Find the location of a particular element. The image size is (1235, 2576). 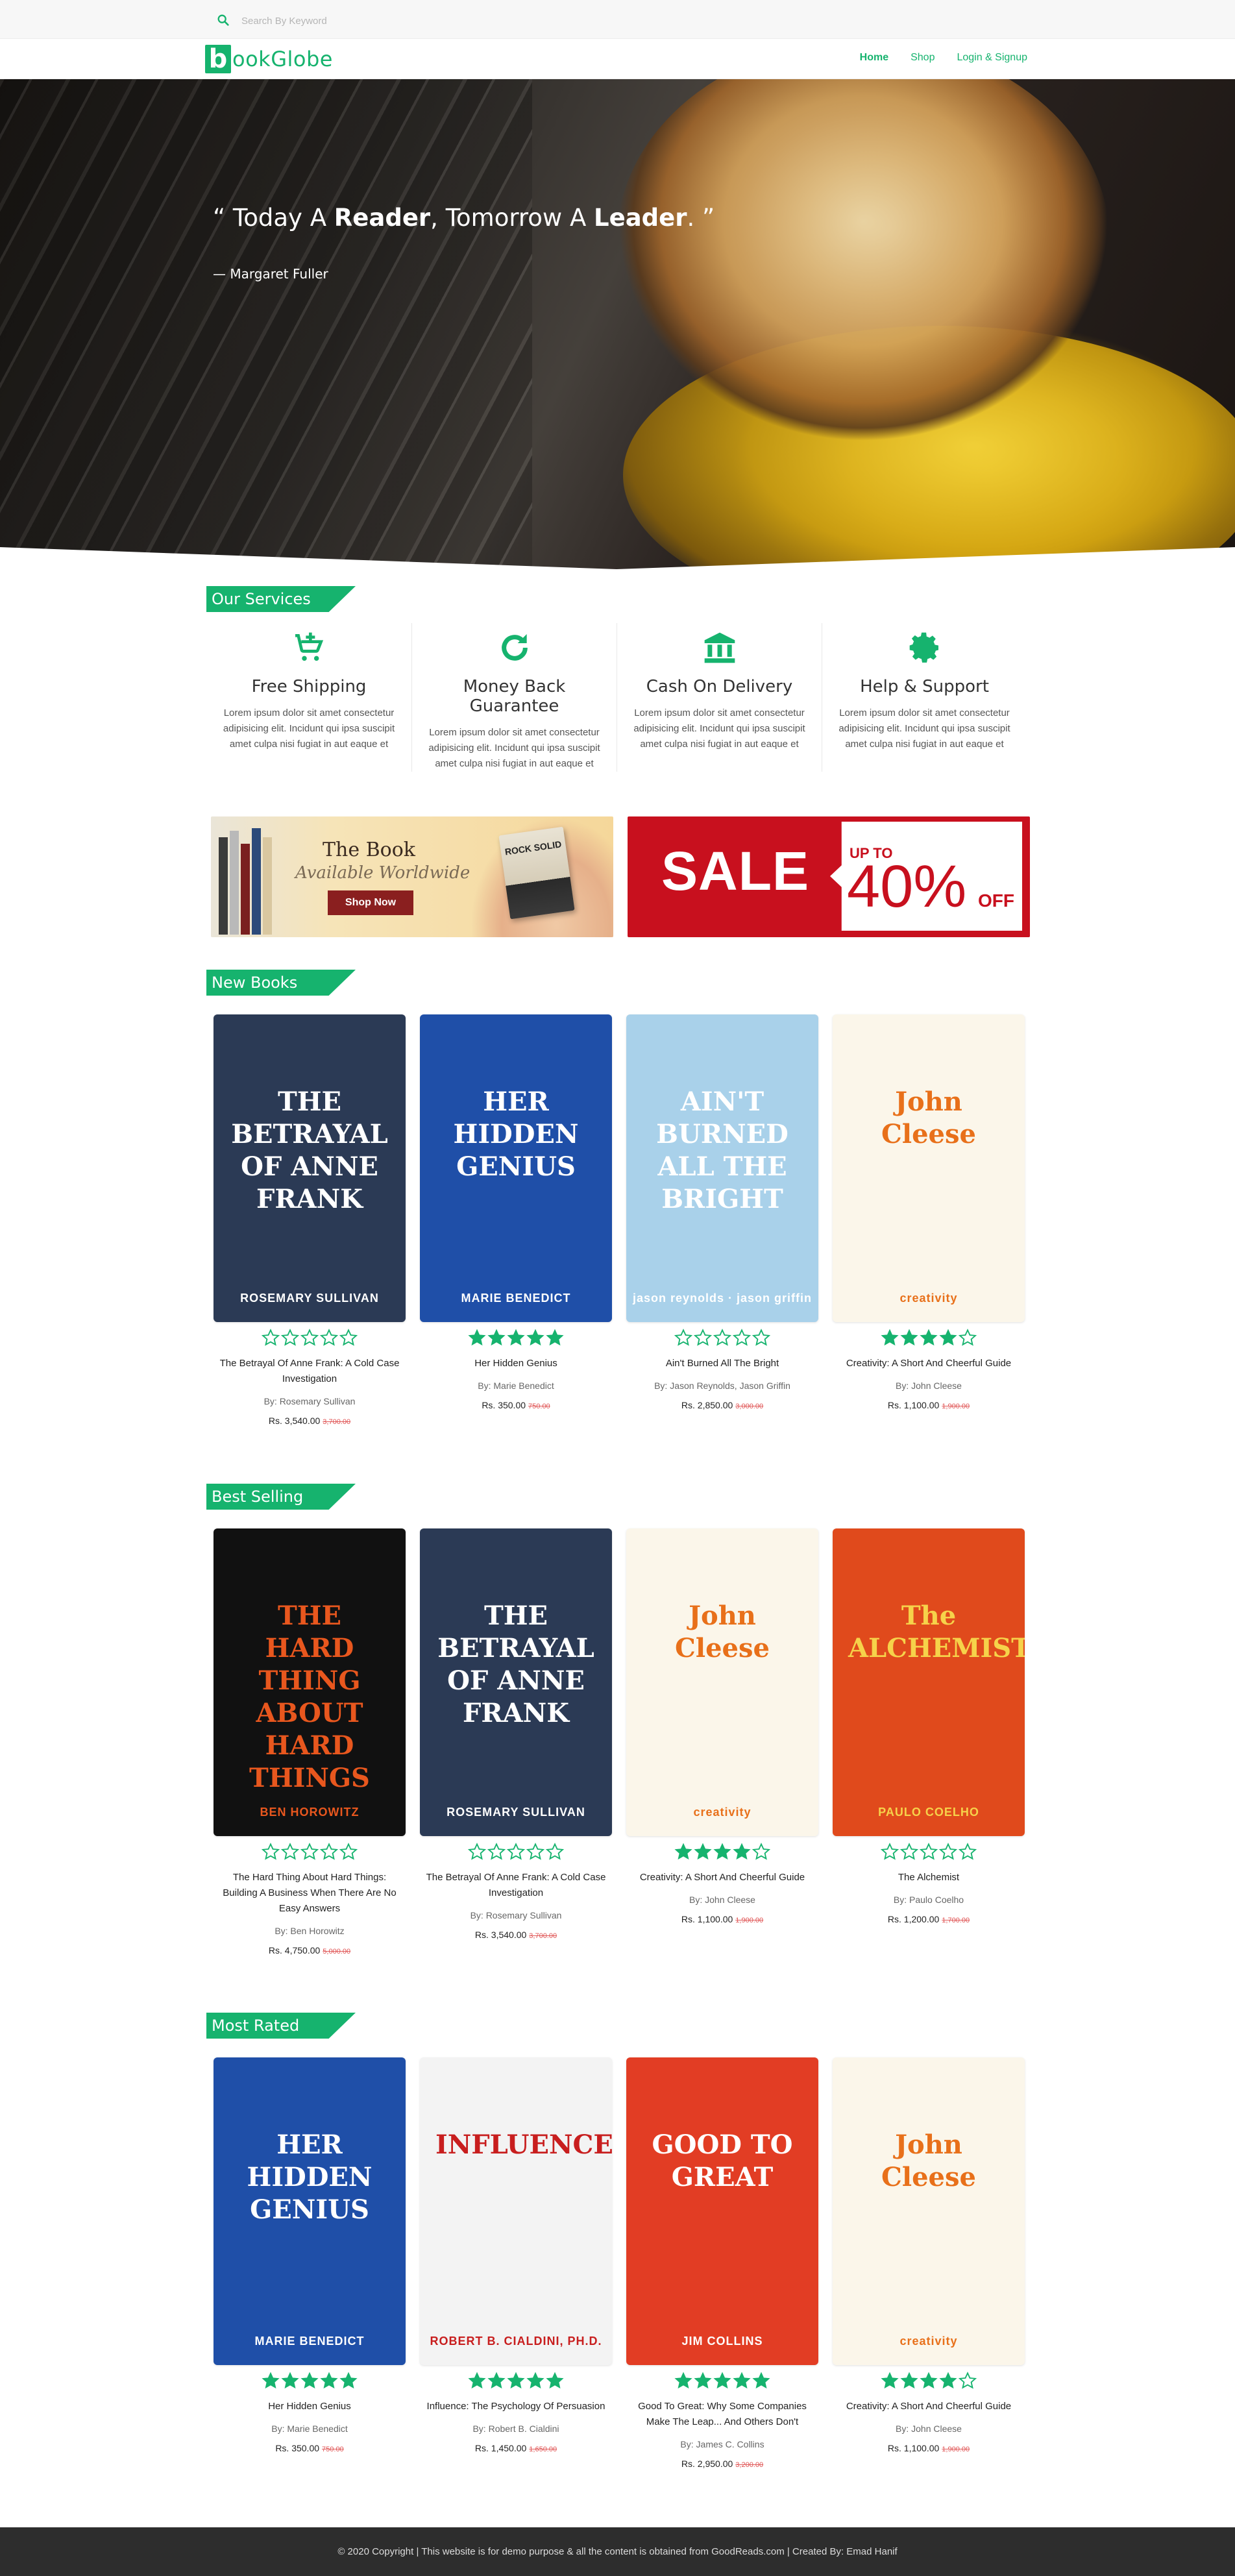

sale-banner: SALE UP TO 40% OFF is located at coordinates (829, 876).